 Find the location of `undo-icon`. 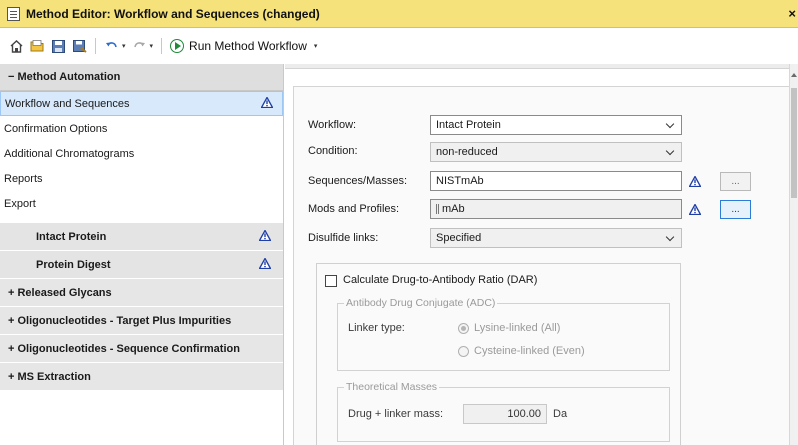

undo-icon is located at coordinates (111, 46).